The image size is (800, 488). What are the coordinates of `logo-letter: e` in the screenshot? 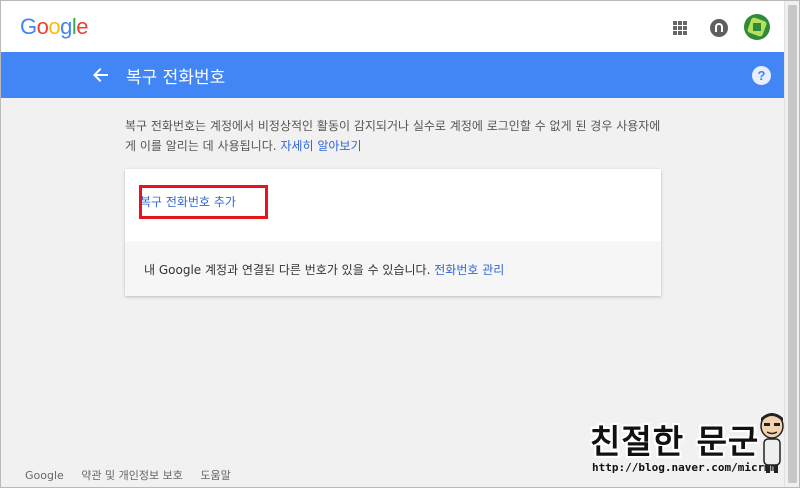 It's located at (82, 26).